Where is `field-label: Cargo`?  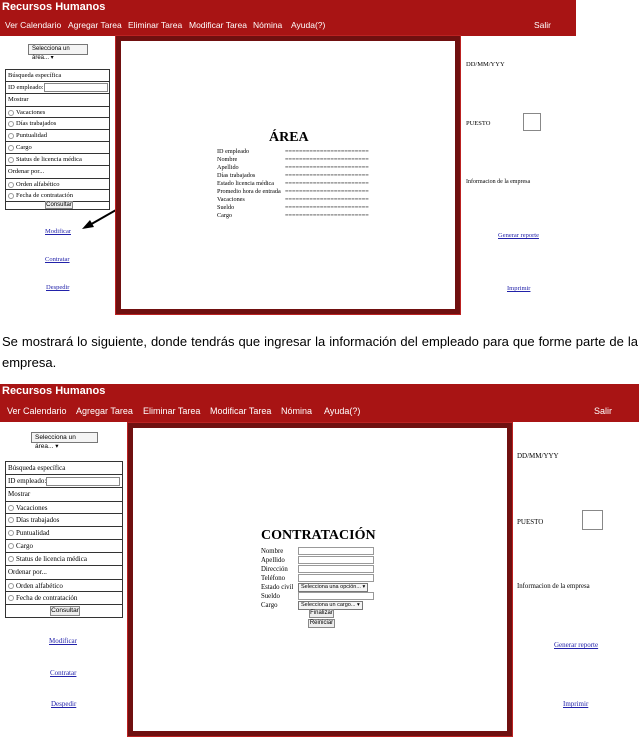 field-label: Cargo is located at coordinates (225, 215).